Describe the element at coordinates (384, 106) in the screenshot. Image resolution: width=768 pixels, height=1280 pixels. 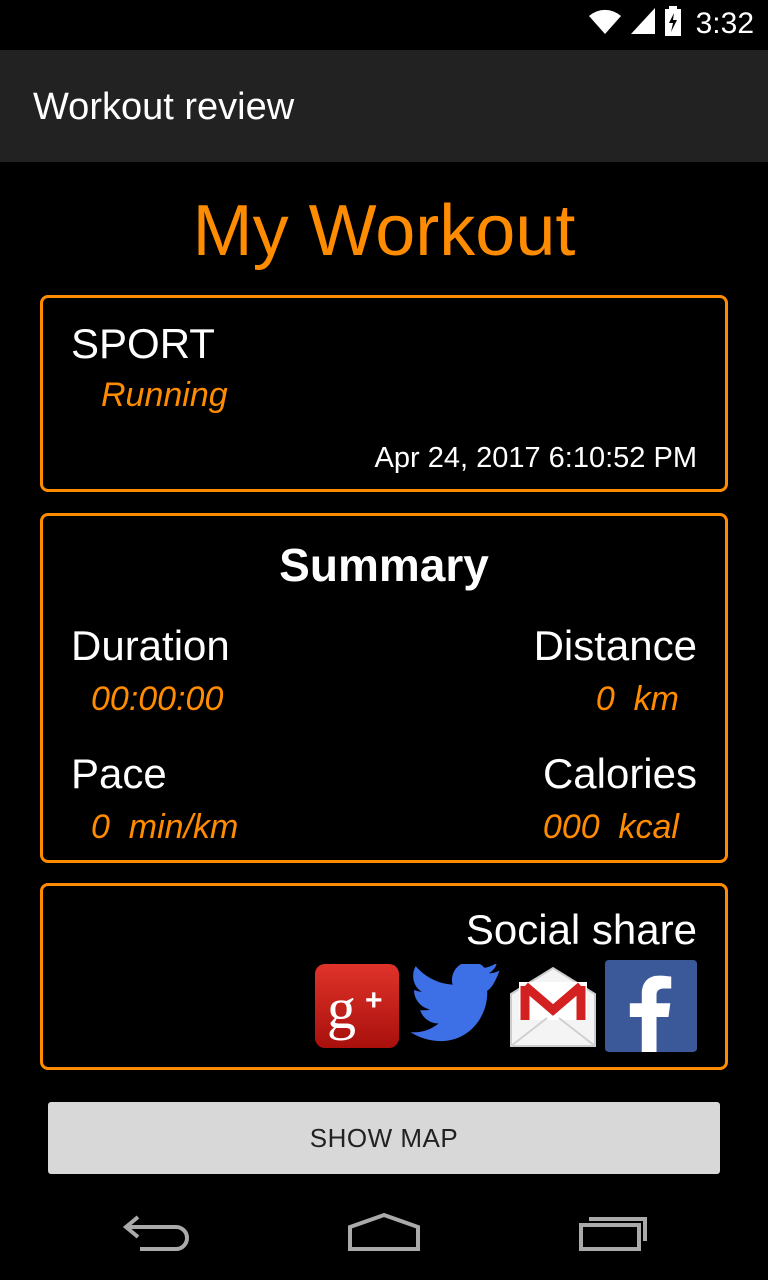
I see `action-bar: Workout review` at that location.